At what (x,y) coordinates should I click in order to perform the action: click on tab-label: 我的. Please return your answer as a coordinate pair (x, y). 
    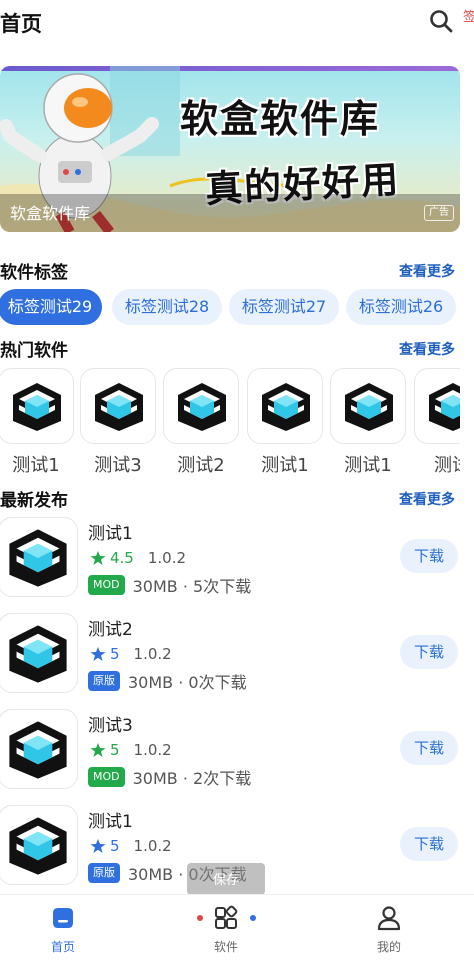
    Looking at the image, I should click on (388, 947).